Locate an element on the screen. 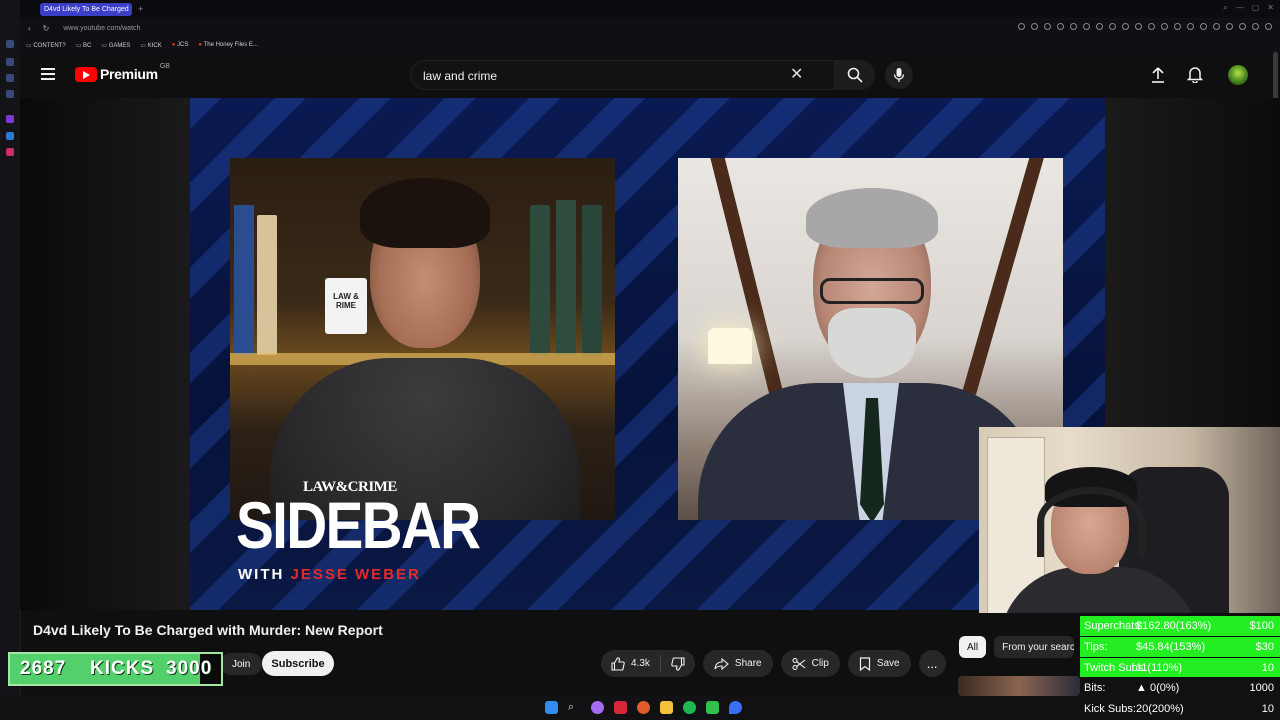 The width and height of the screenshot is (1280, 720). mic-icon is located at coordinates (899, 75).